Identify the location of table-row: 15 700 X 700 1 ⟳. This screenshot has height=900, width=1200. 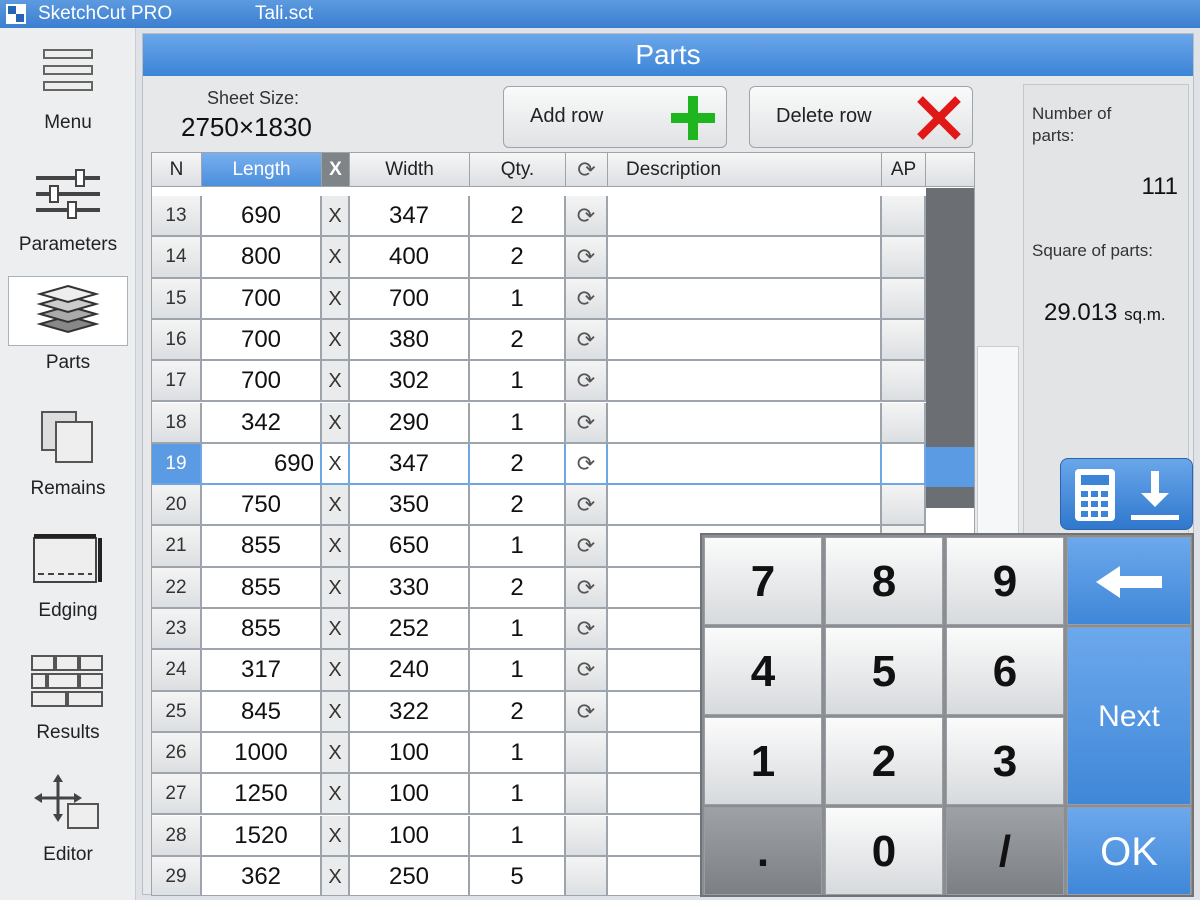
(563, 299).